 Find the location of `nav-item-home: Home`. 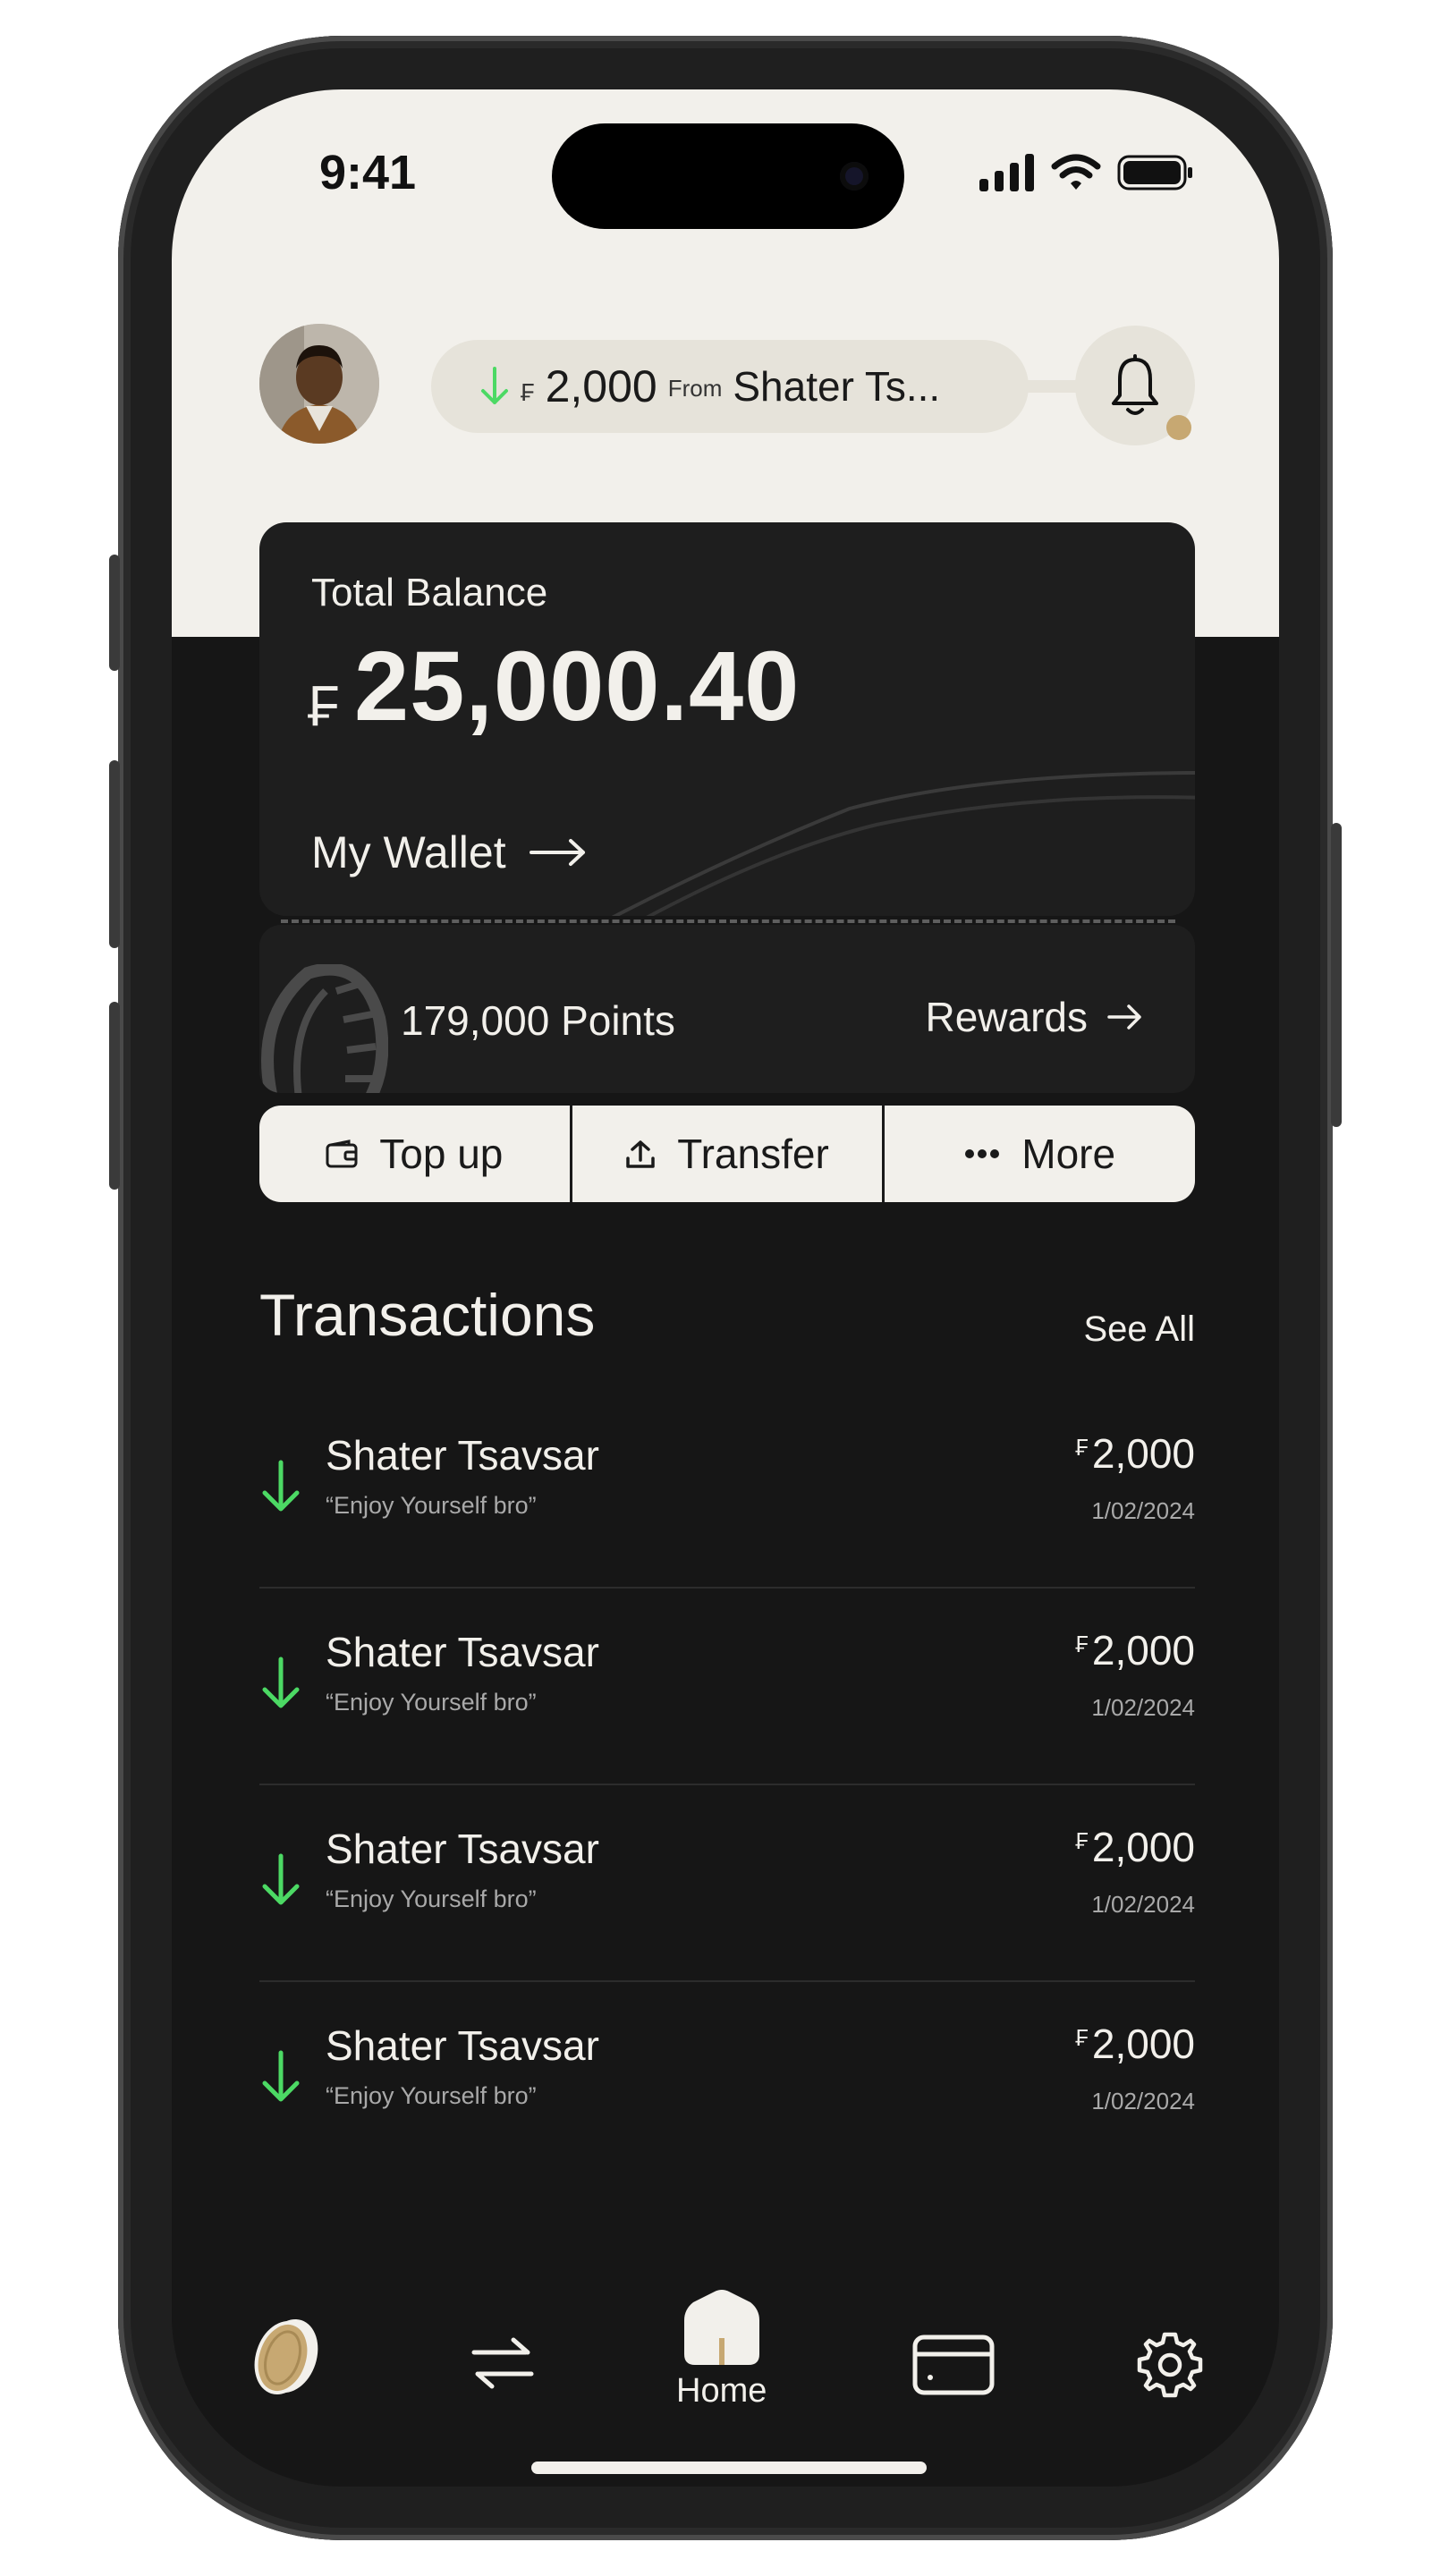

nav-item-home: Home is located at coordinates (721, 2350).